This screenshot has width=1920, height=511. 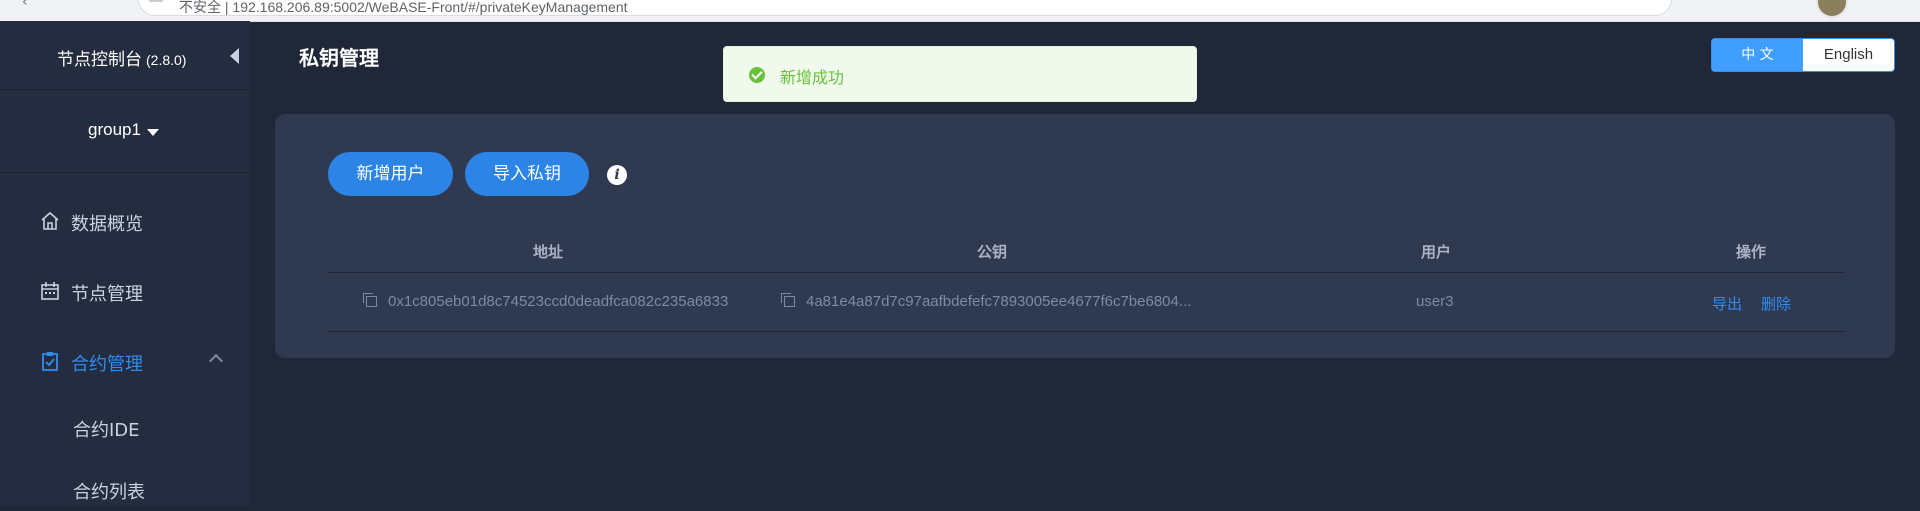 I want to click on chevron-up-icon, so click(x=216, y=361).